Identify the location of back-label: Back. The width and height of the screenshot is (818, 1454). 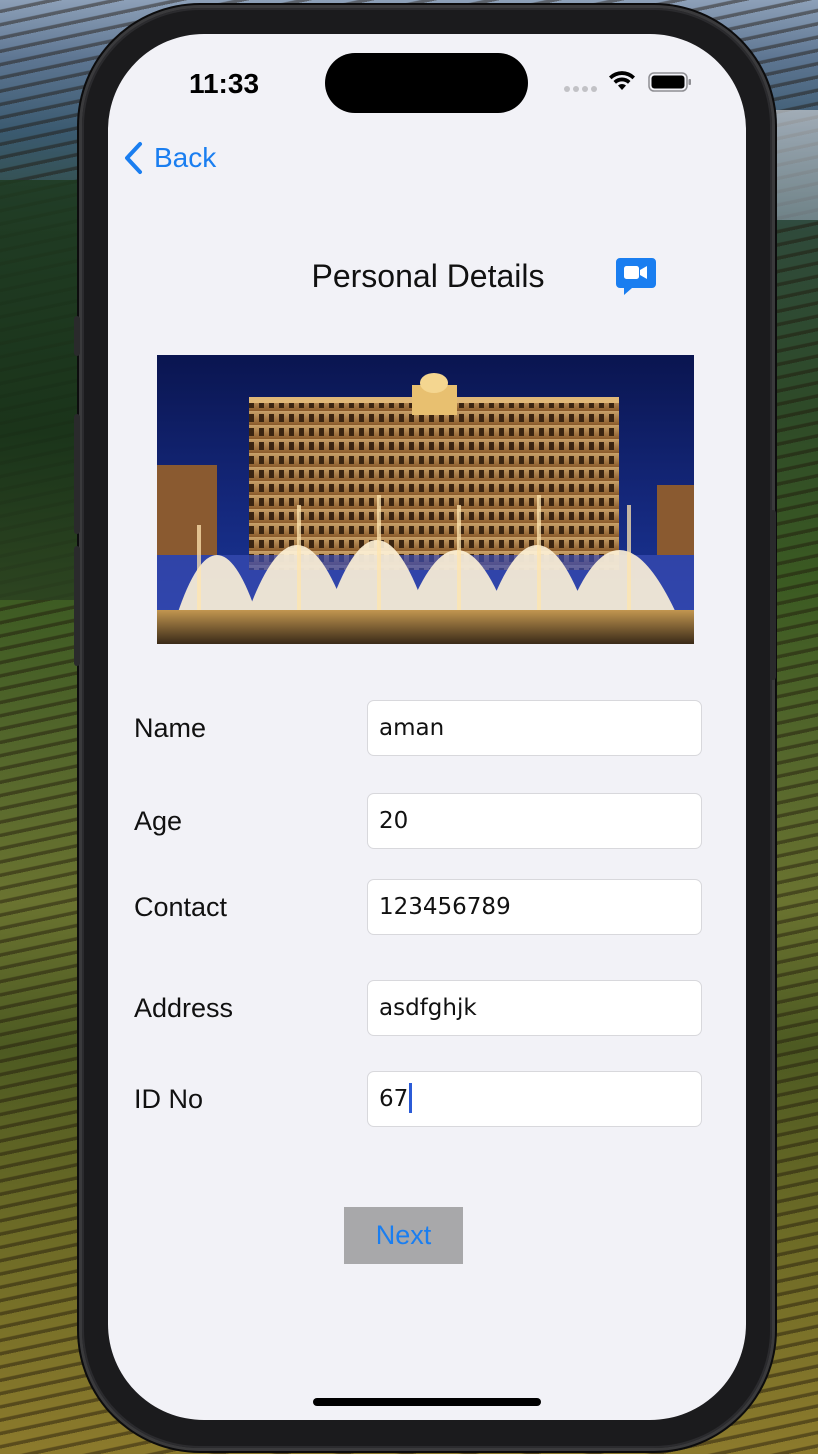
(185, 157).